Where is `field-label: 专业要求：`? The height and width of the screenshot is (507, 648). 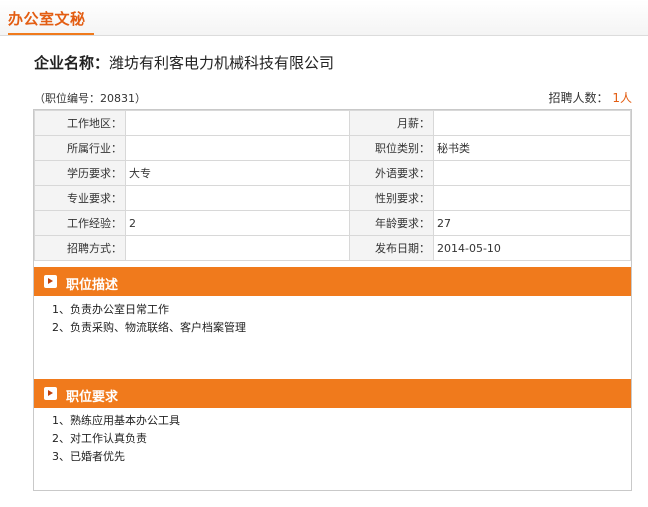 field-label: 专业要求： is located at coordinates (80, 198).